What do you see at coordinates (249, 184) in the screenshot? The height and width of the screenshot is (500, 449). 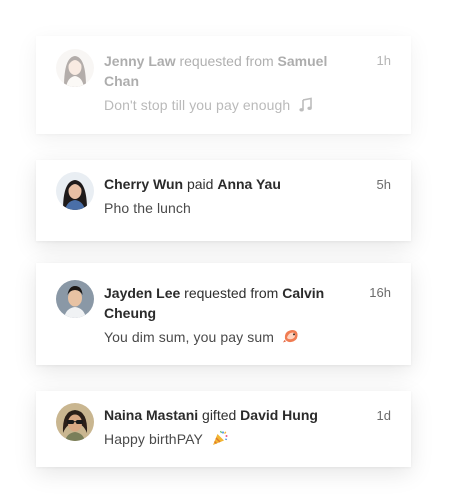 I see `target-name: Anna Yau` at bounding box center [249, 184].